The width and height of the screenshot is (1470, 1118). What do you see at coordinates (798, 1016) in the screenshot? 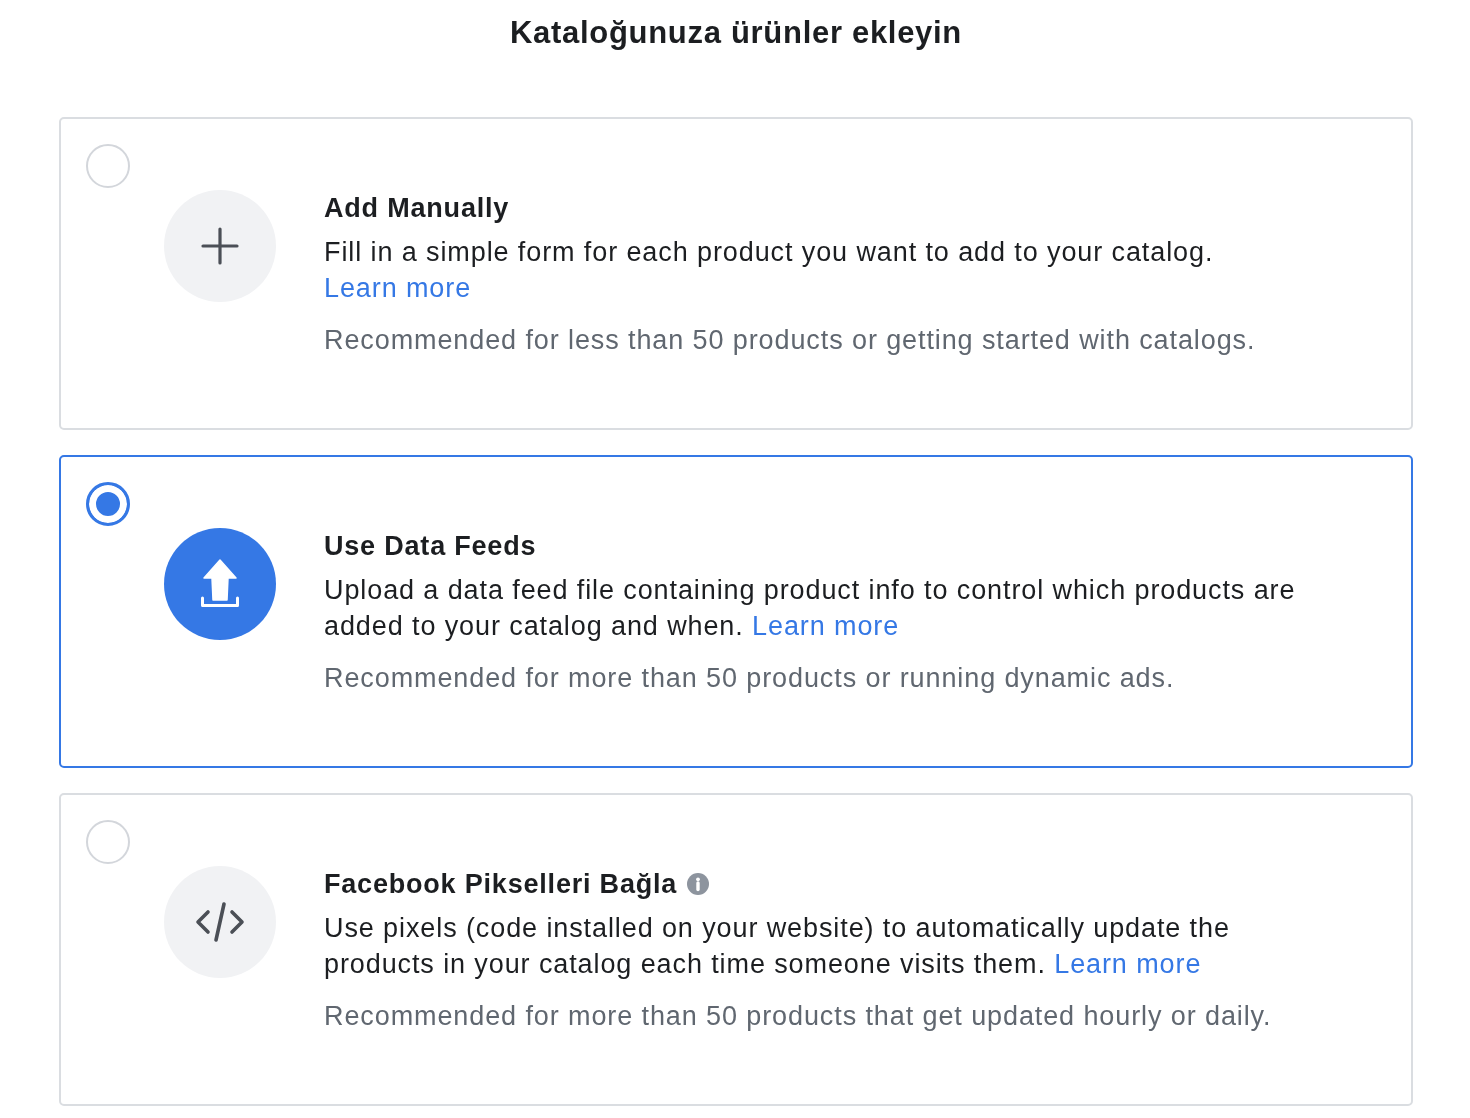
I see `recommendation-text: Recommended for more than 50 products that get updated hourly or daily.` at bounding box center [798, 1016].